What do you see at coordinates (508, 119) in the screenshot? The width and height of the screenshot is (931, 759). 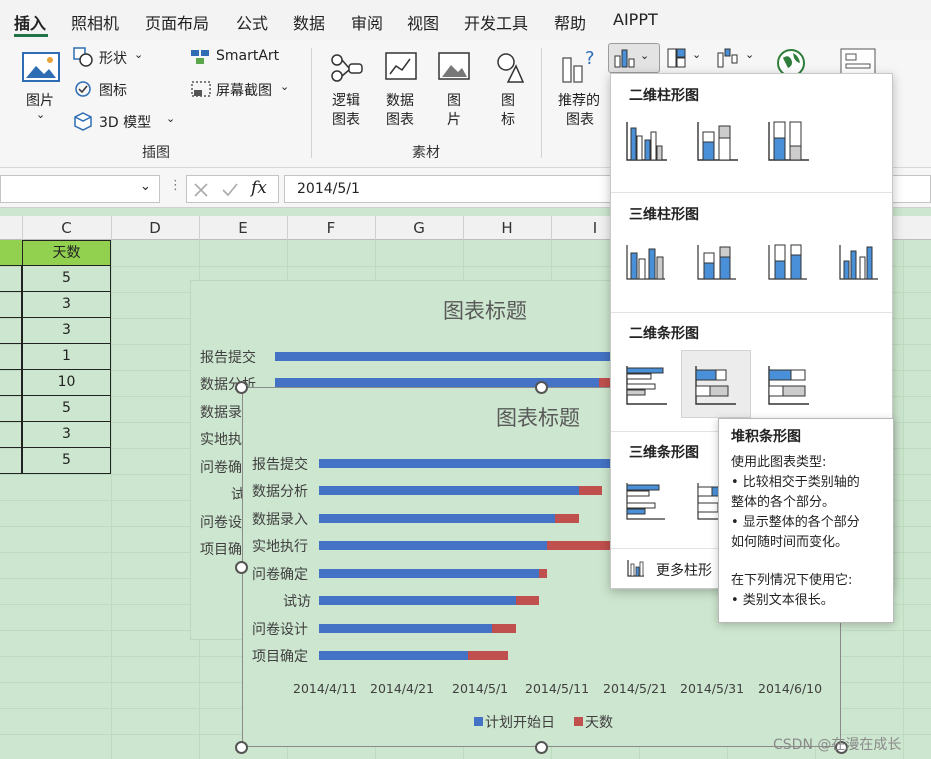 I see `material-icon-label-2: 标` at bounding box center [508, 119].